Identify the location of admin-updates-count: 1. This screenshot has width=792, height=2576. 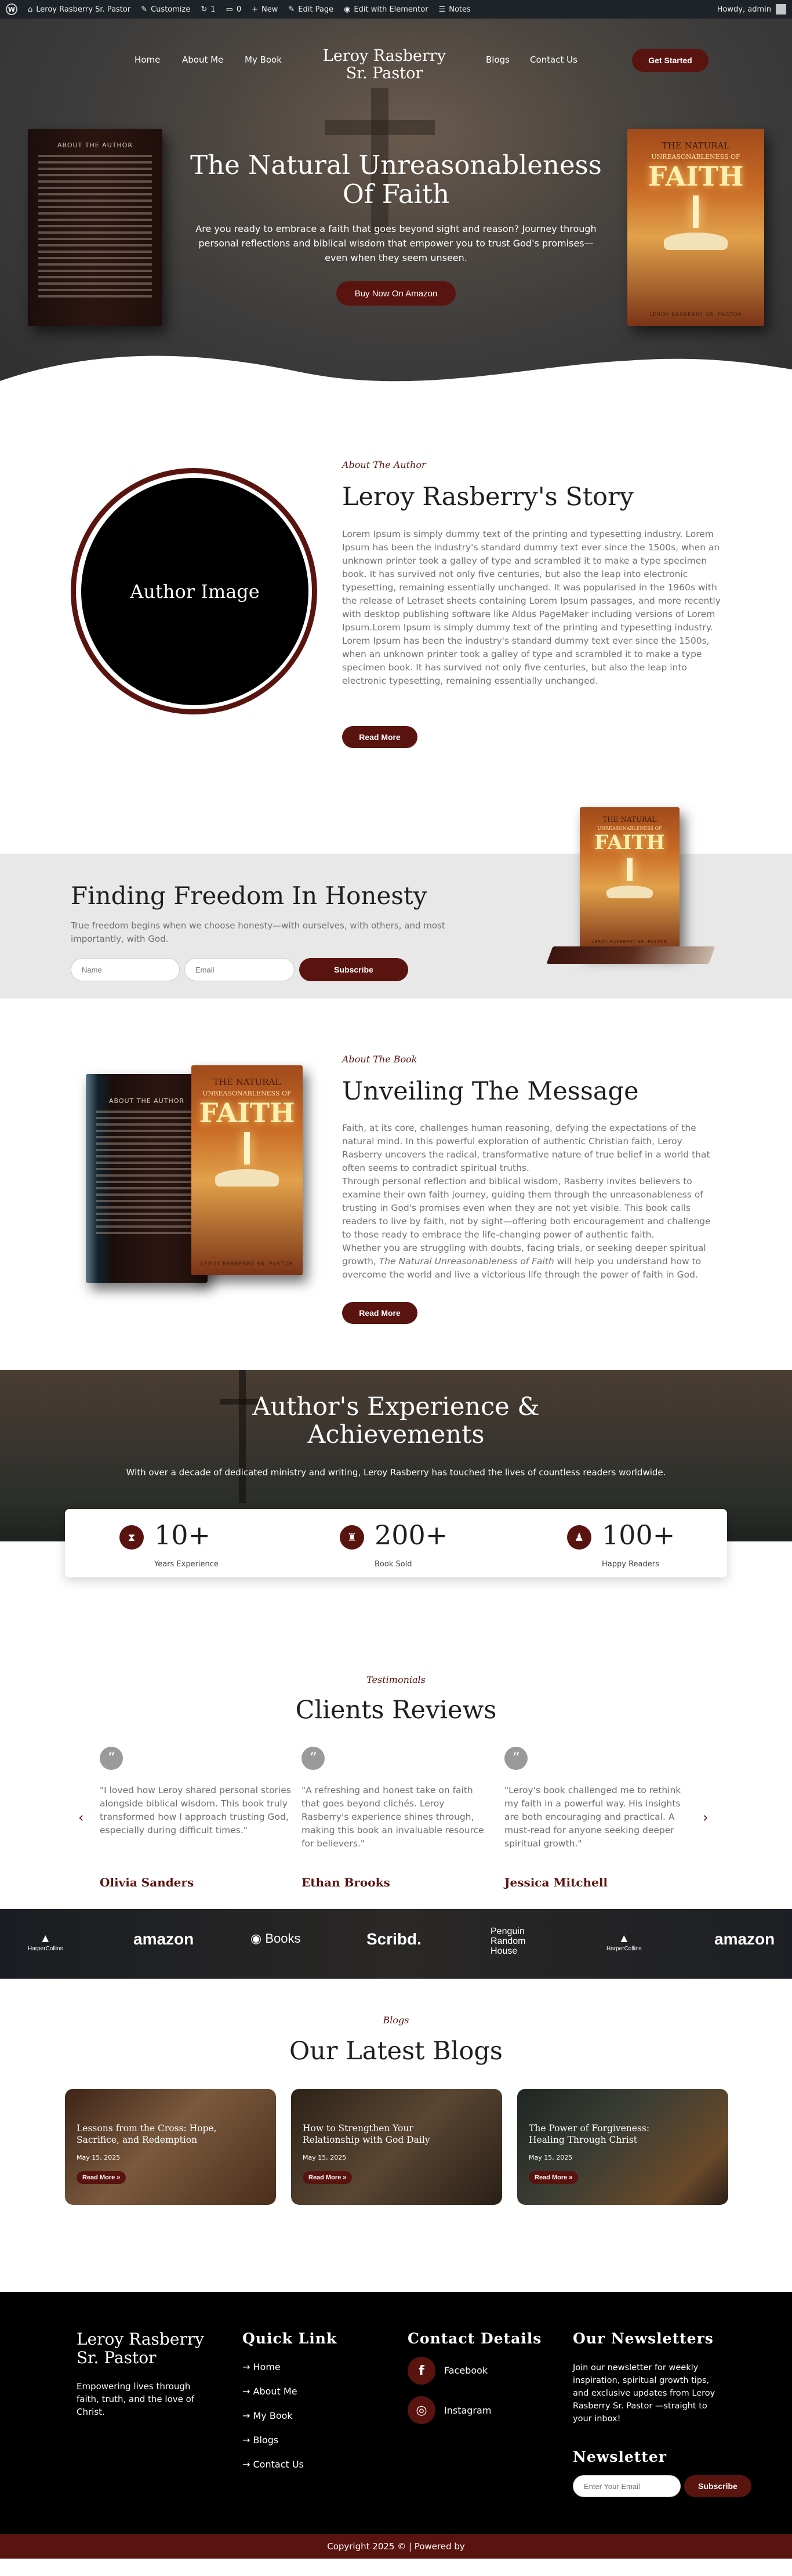
(213, 9).